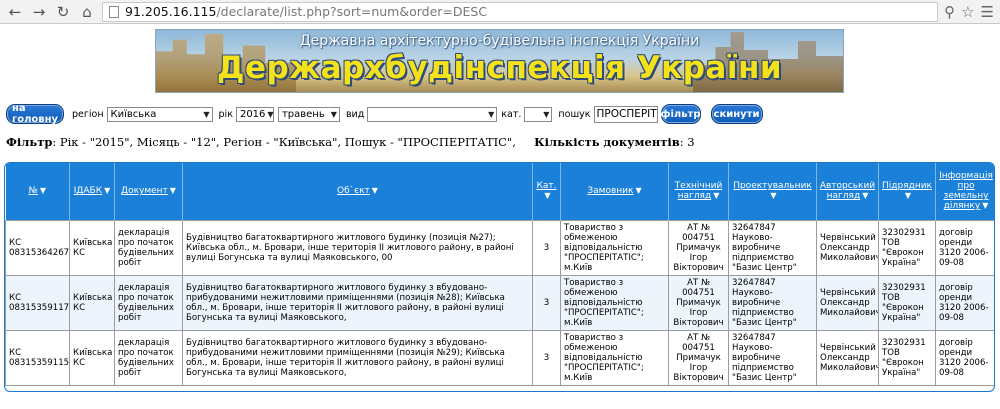  Describe the element at coordinates (159, 114) in the screenshot. I see `region-select: Київська ▼` at that location.